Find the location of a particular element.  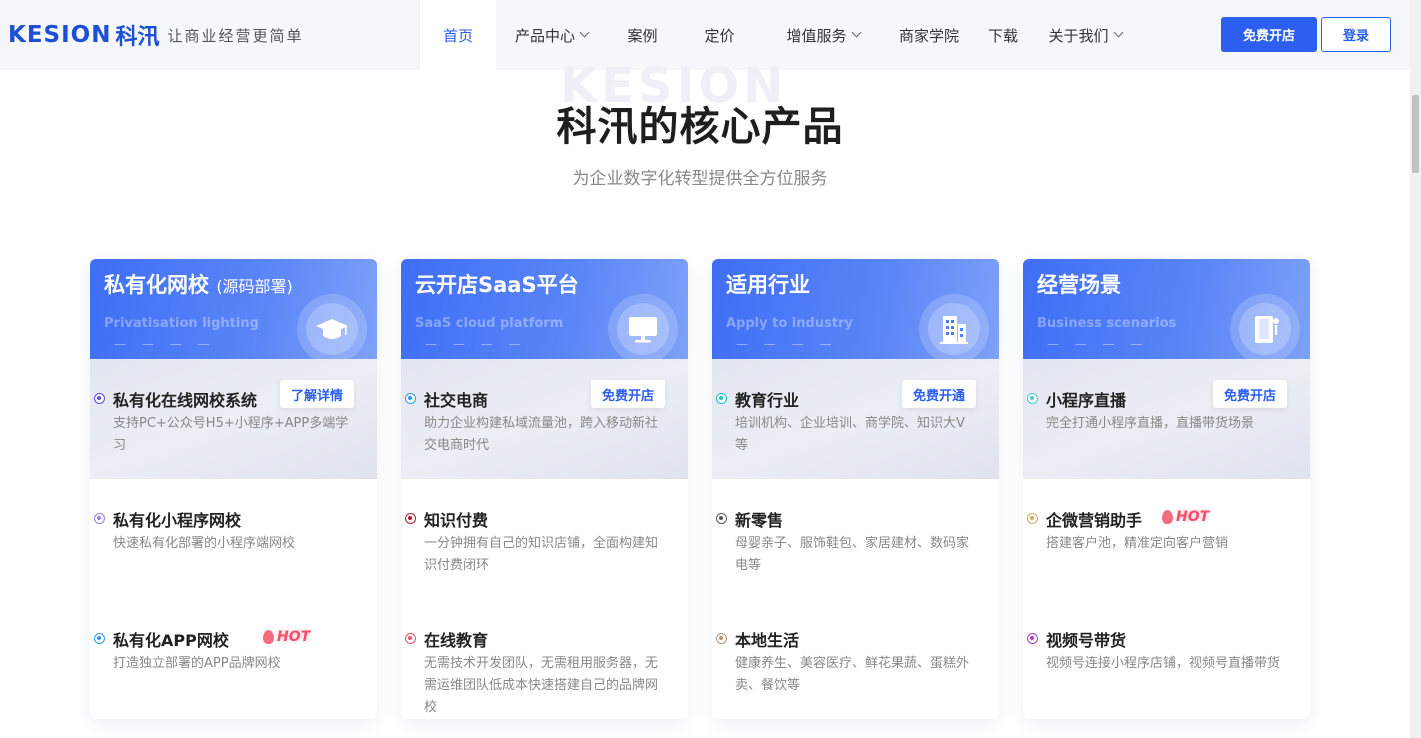

card-item-title: 私有化在线网校系统 is located at coordinates (185, 399).